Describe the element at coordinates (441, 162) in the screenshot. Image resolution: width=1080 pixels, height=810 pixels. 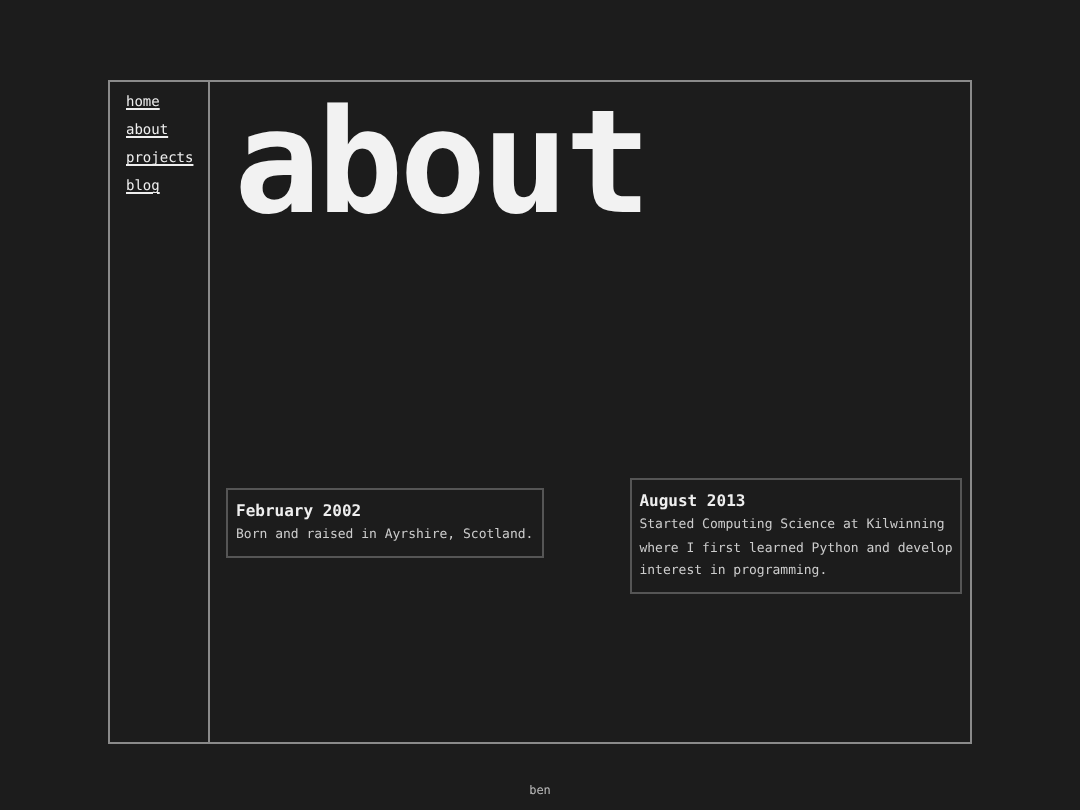
I see `page-heading: about` at that location.